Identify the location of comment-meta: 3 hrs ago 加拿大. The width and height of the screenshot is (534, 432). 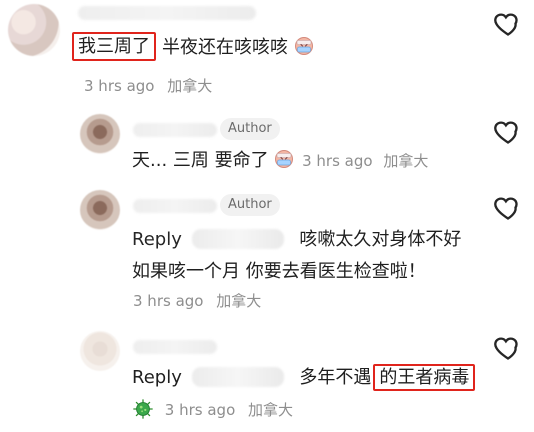
(148, 86).